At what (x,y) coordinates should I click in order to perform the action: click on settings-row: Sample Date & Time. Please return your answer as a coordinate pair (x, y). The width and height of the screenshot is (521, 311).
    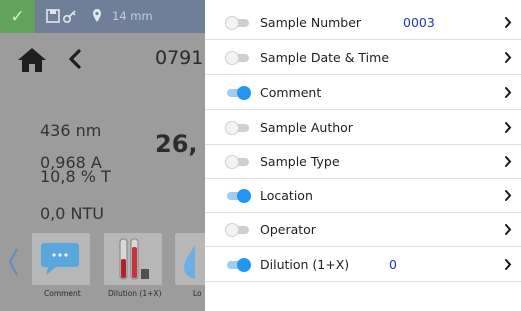
    Looking at the image, I should click on (363, 58).